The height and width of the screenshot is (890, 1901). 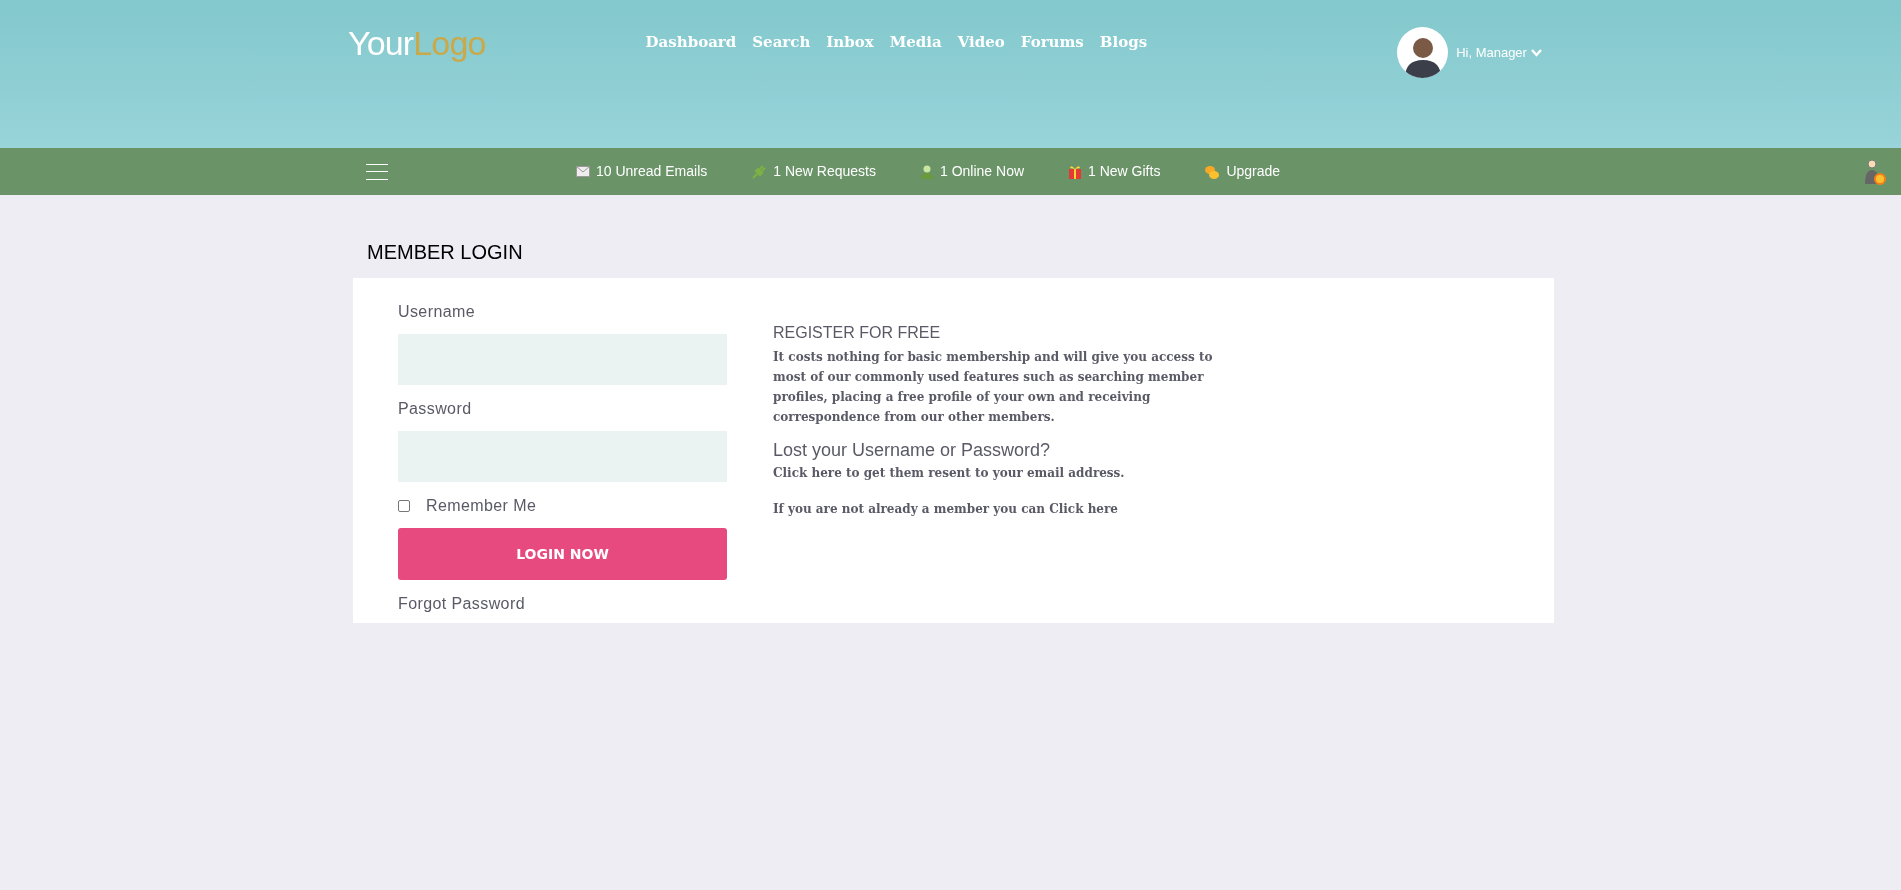 What do you see at coordinates (915, 42) in the screenshot?
I see `nav-link: Media` at bounding box center [915, 42].